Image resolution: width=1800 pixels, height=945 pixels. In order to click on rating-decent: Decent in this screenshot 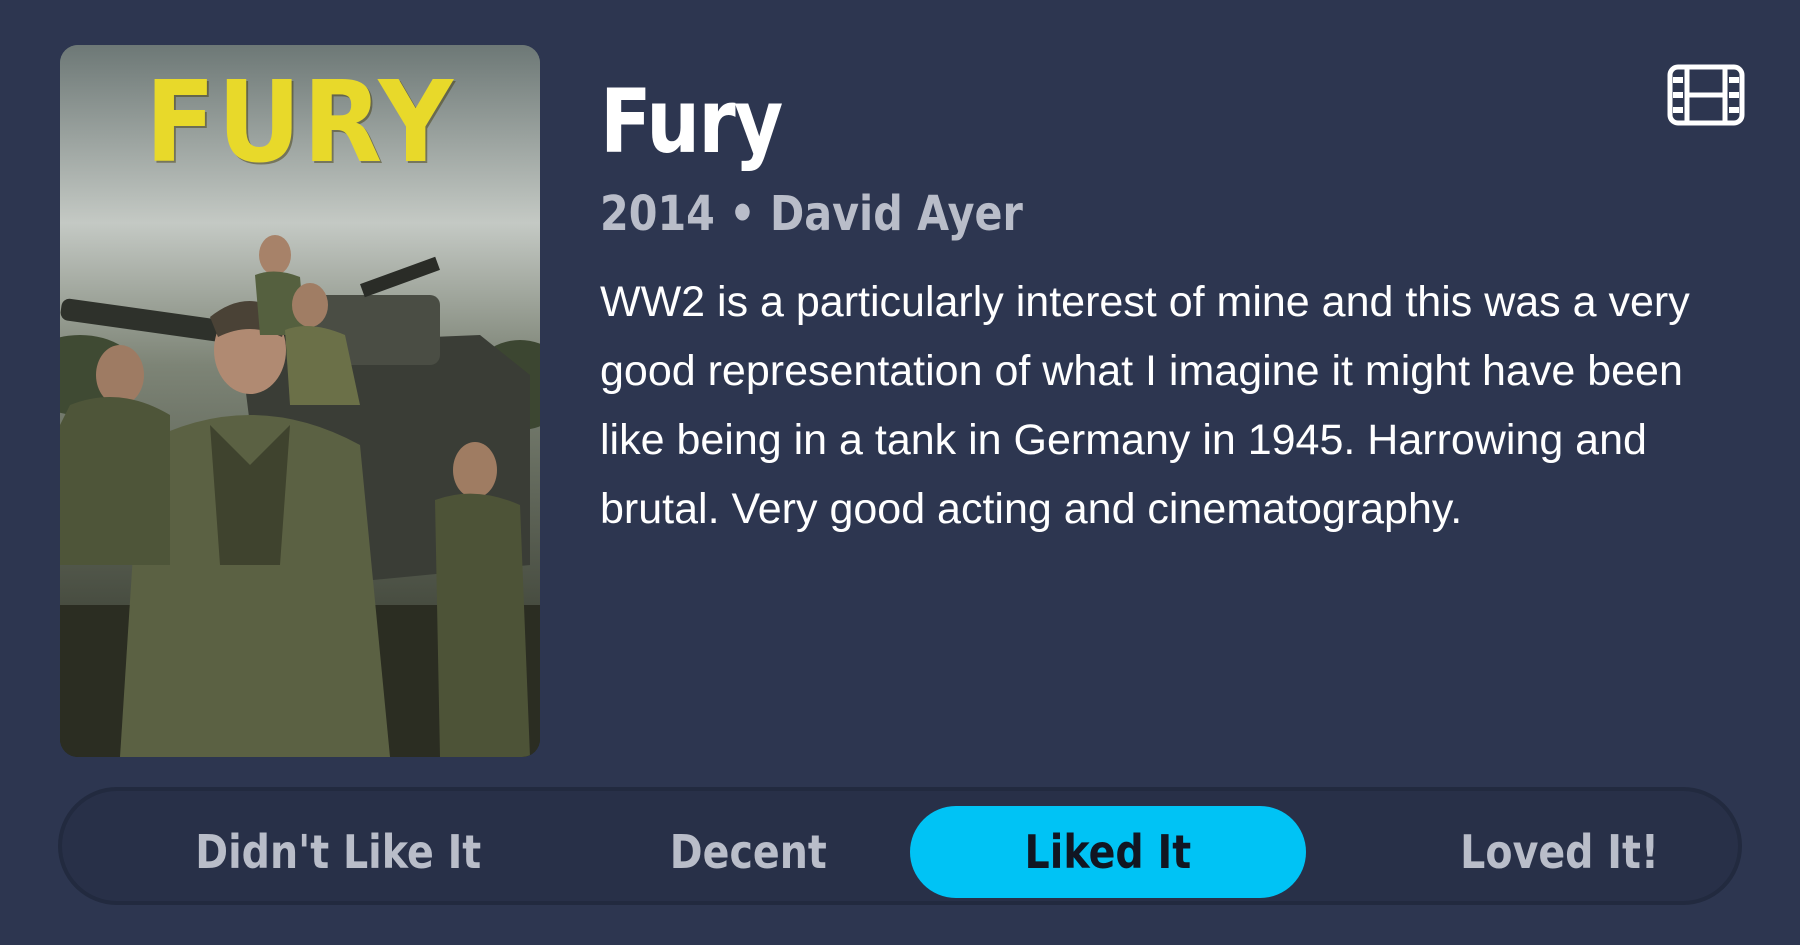, I will do `click(748, 852)`.